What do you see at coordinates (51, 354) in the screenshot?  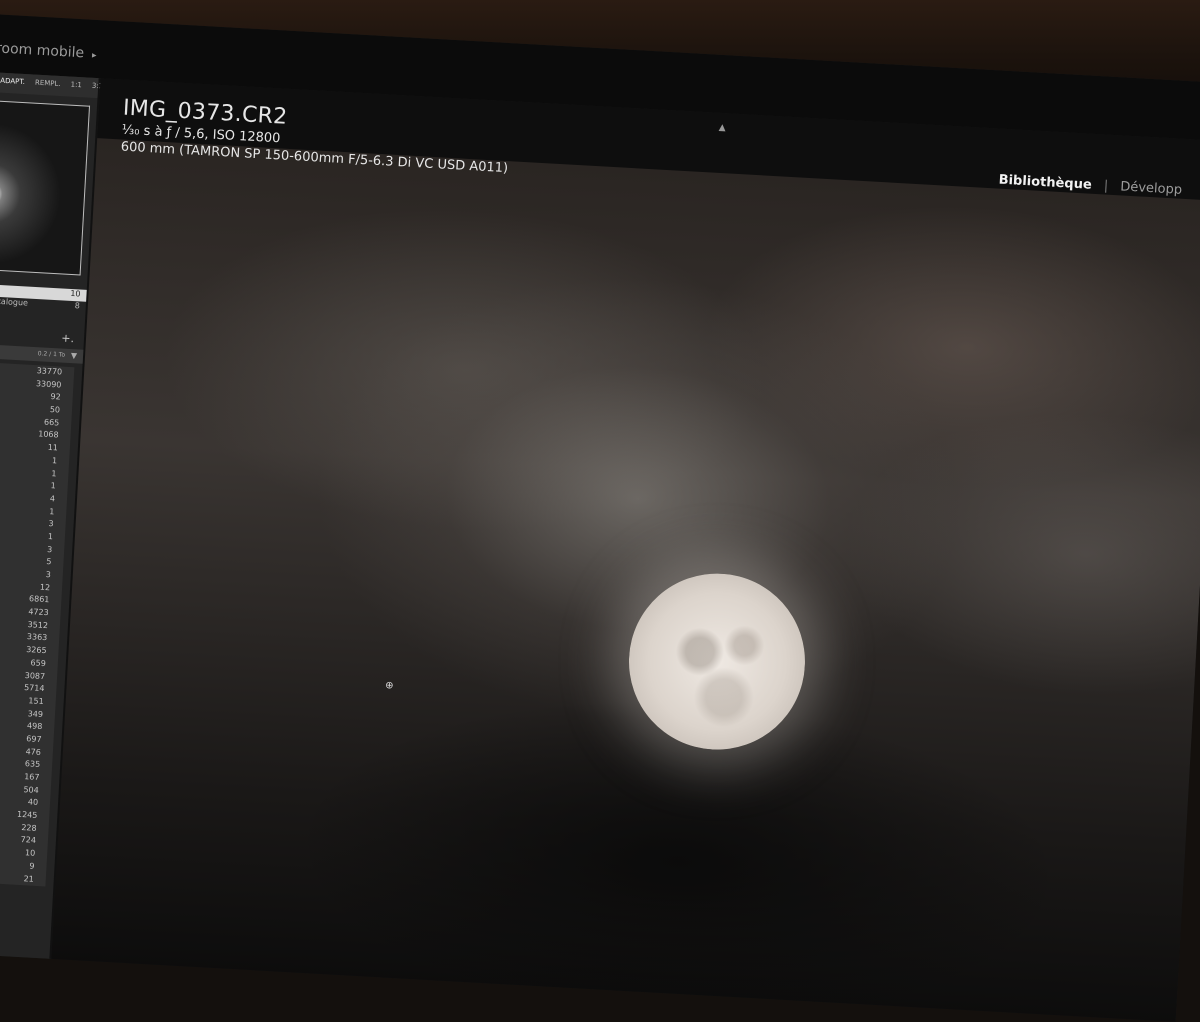 I see `volume-label: 0.2 / 1 To` at bounding box center [51, 354].